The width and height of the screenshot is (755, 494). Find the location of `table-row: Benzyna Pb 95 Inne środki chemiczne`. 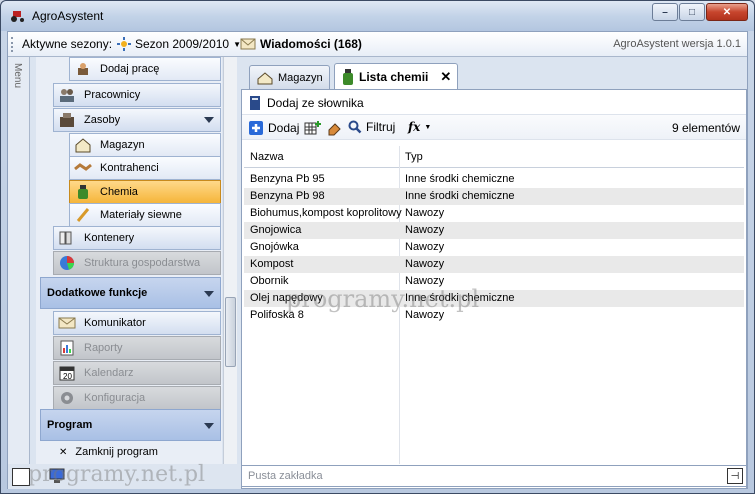

table-row: Benzyna Pb 95 Inne środki chemiczne is located at coordinates (494, 179).